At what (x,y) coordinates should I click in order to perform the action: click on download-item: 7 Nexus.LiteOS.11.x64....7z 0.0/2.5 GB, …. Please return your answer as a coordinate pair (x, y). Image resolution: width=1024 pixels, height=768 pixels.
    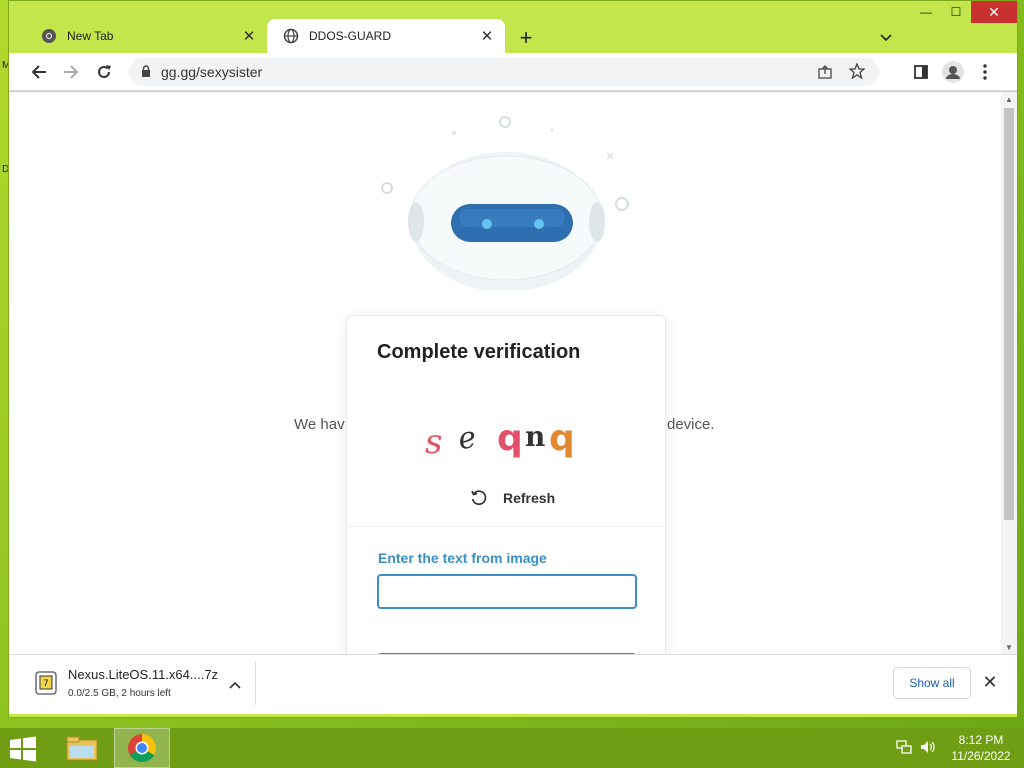
    Looking at the image, I should click on (143, 685).